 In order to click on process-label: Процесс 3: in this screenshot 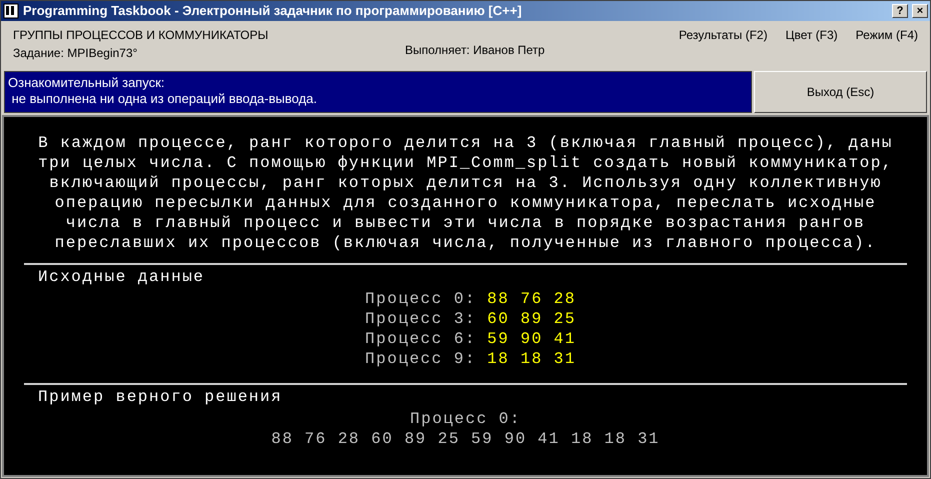, I will do `click(421, 319)`.